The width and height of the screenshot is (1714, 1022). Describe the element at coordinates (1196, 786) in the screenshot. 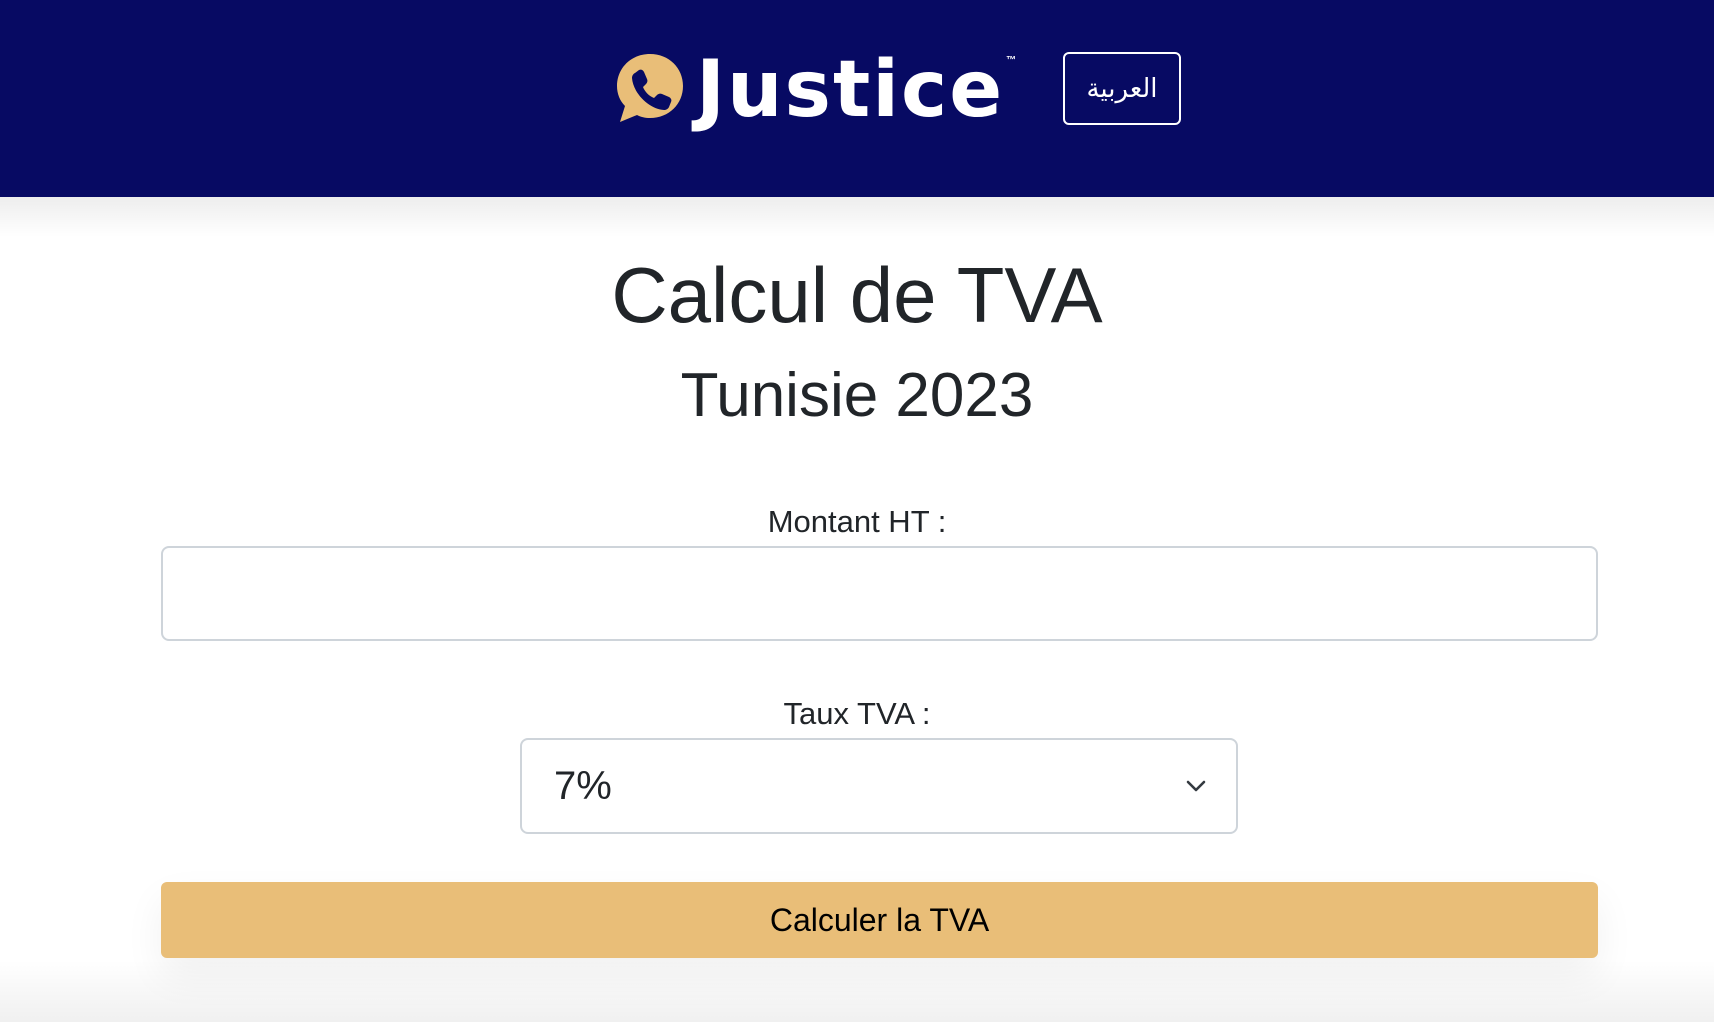

I see `chevron-down-icon` at that location.